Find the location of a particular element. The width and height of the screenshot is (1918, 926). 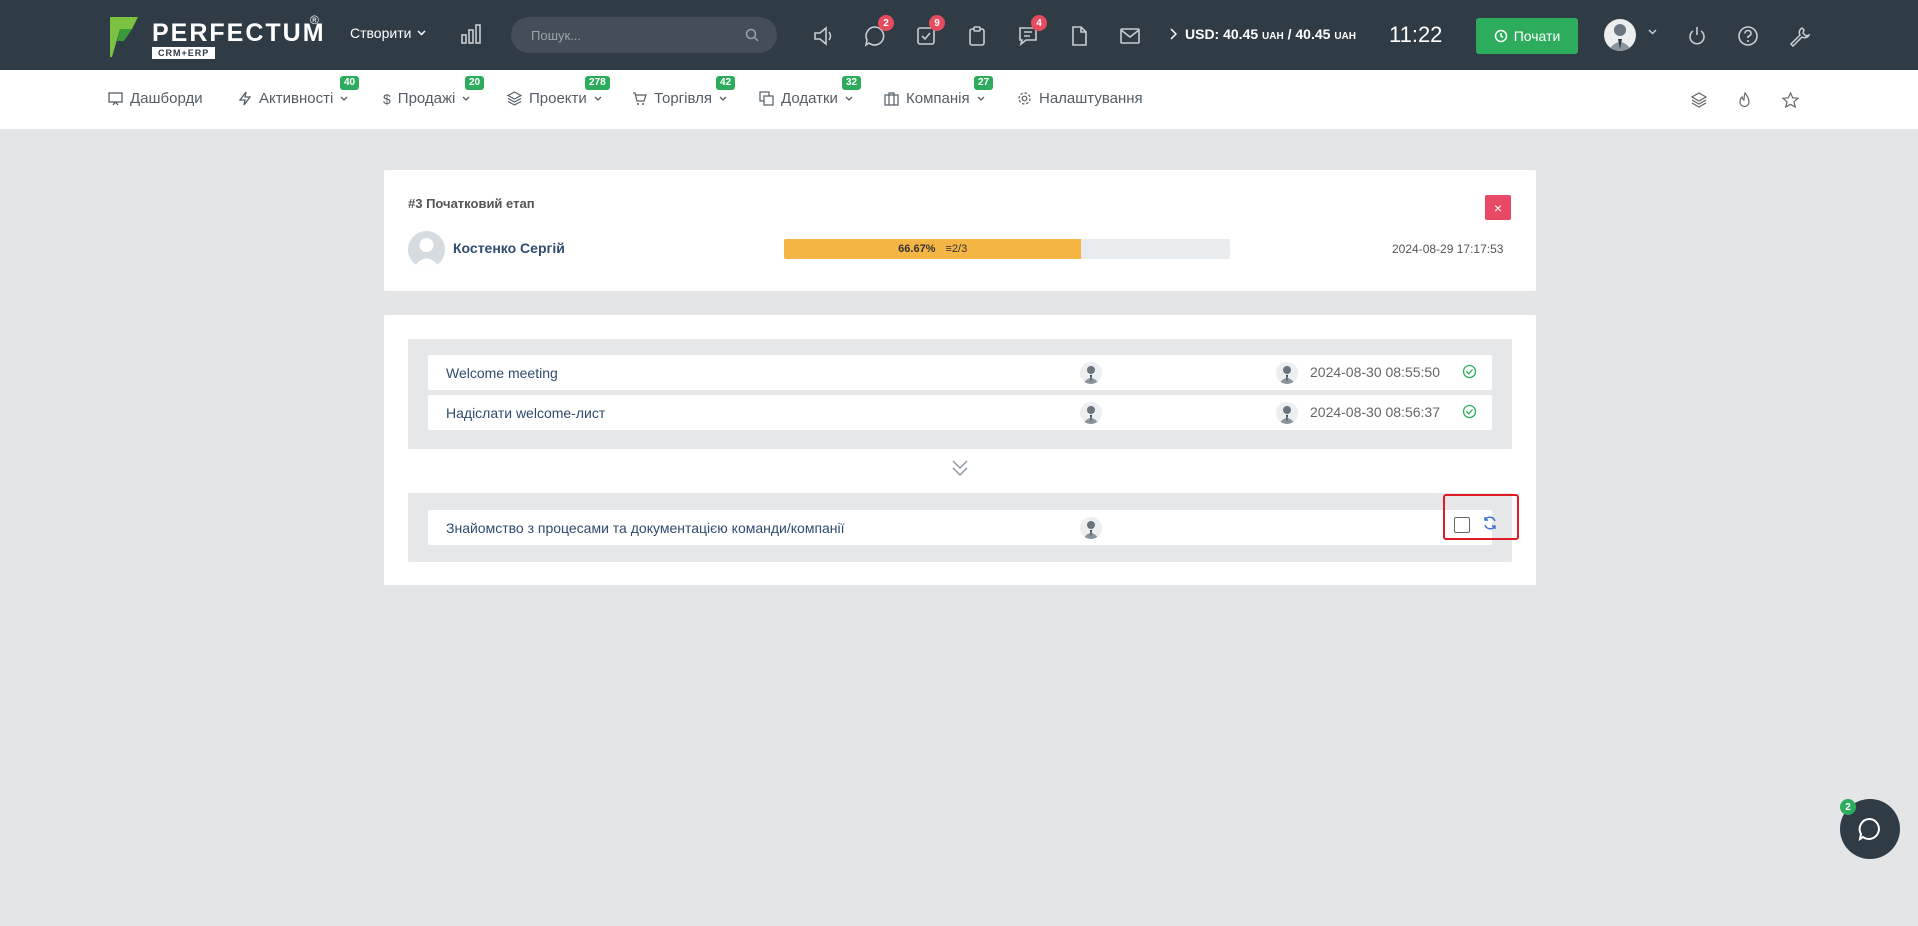

nav-badge: 20 is located at coordinates (475, 83).